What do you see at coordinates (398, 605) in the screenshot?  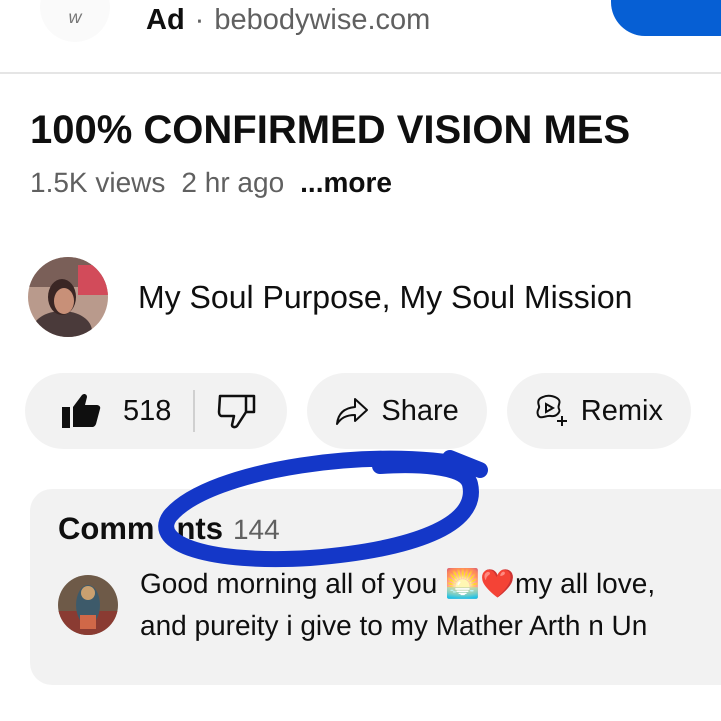 I see `comment-preview: Good morning all of you 🌅❤my all love, and pureity i give to my Mather Arth n Un` at bounding box center [398, 605].